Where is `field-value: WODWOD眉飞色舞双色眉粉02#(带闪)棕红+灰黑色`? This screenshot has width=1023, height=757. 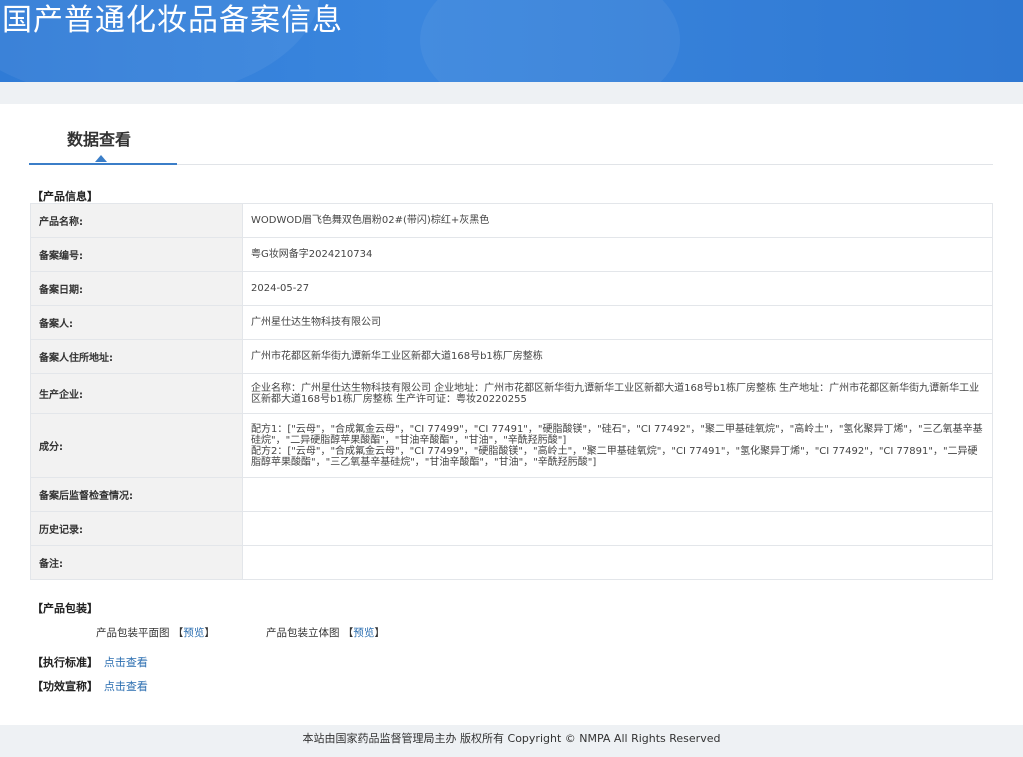
field-value: WODWOD眉飞色舞双色眉粉02#(带闪)棕红+灰黑色 is located at coordinates (617, 220).